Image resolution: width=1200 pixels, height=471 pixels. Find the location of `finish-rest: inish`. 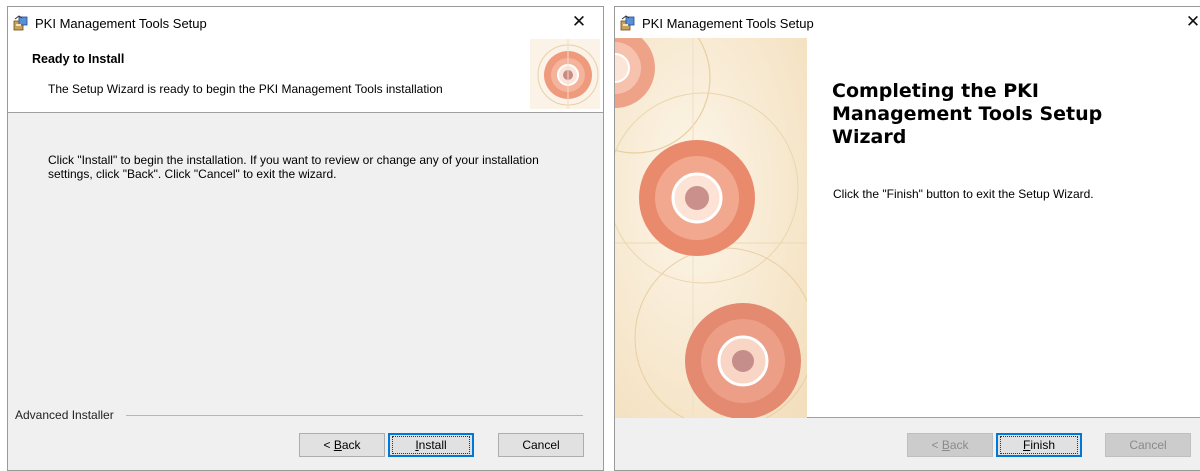

finish-rest: inish is located at coordinates (1043, 445).